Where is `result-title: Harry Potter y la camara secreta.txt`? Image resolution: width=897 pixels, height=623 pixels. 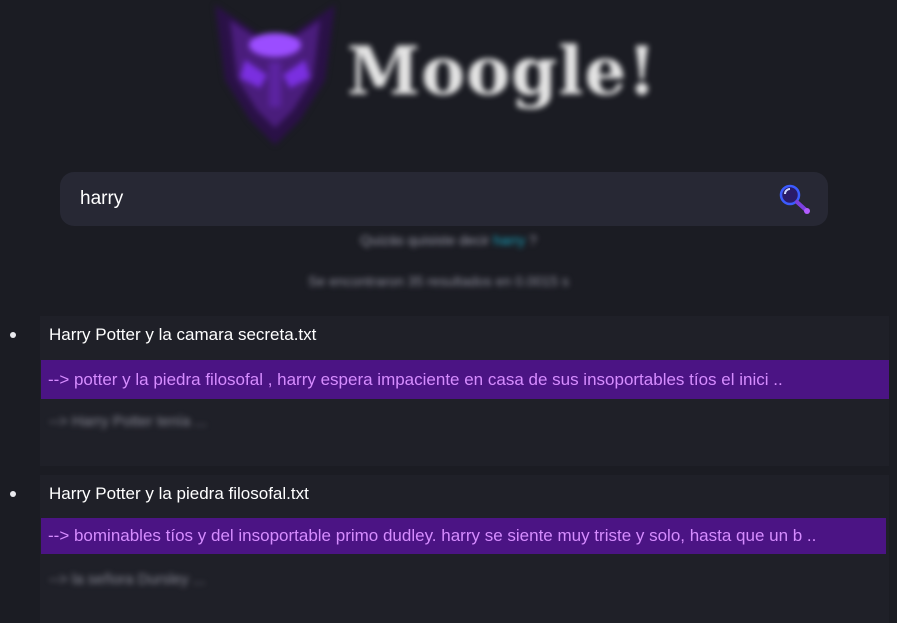 result-title: Harry Potter y la camara secreta.txt is located at coordinates (182, 335).